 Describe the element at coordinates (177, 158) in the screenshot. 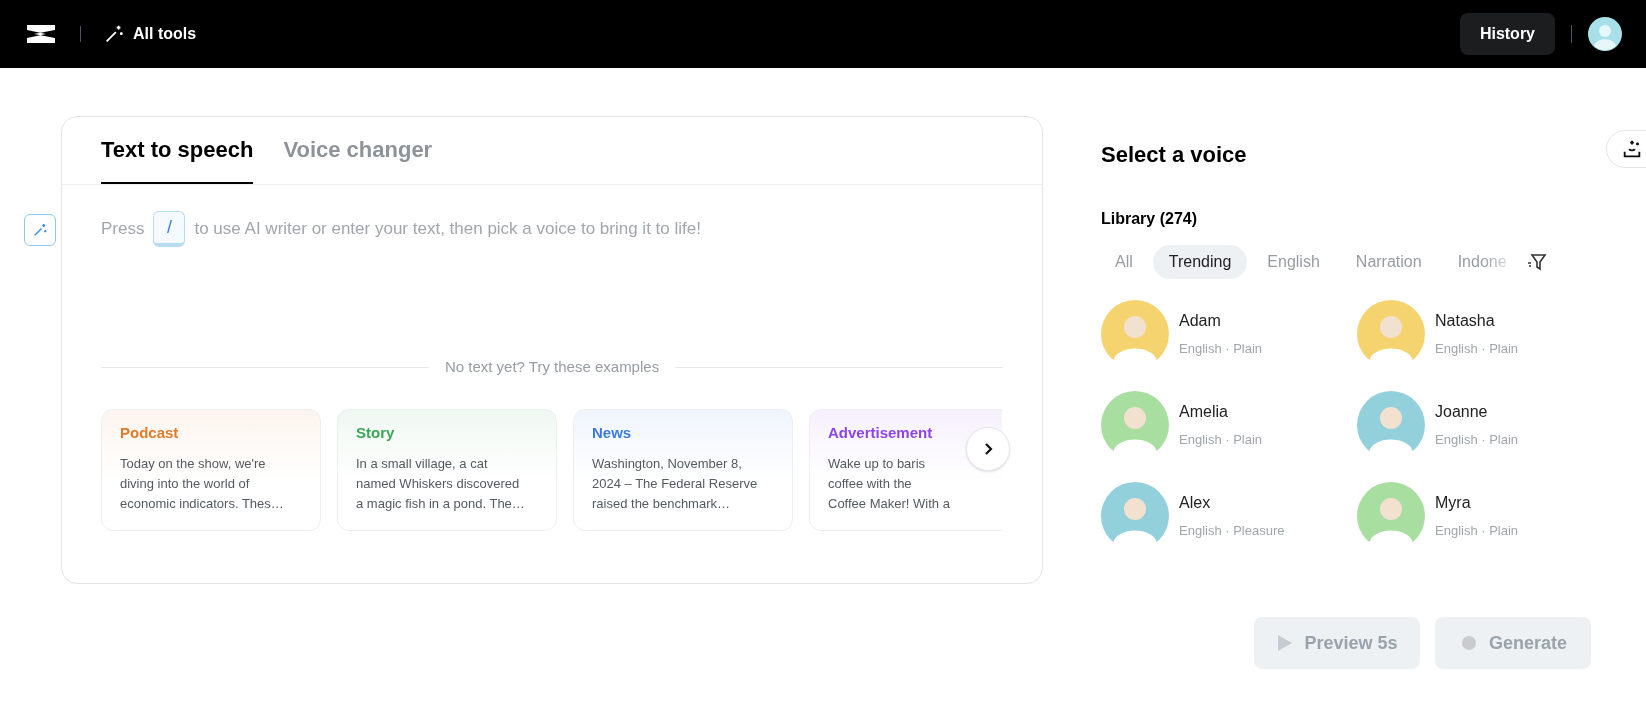

I see `tab: Text to speech` at that location.